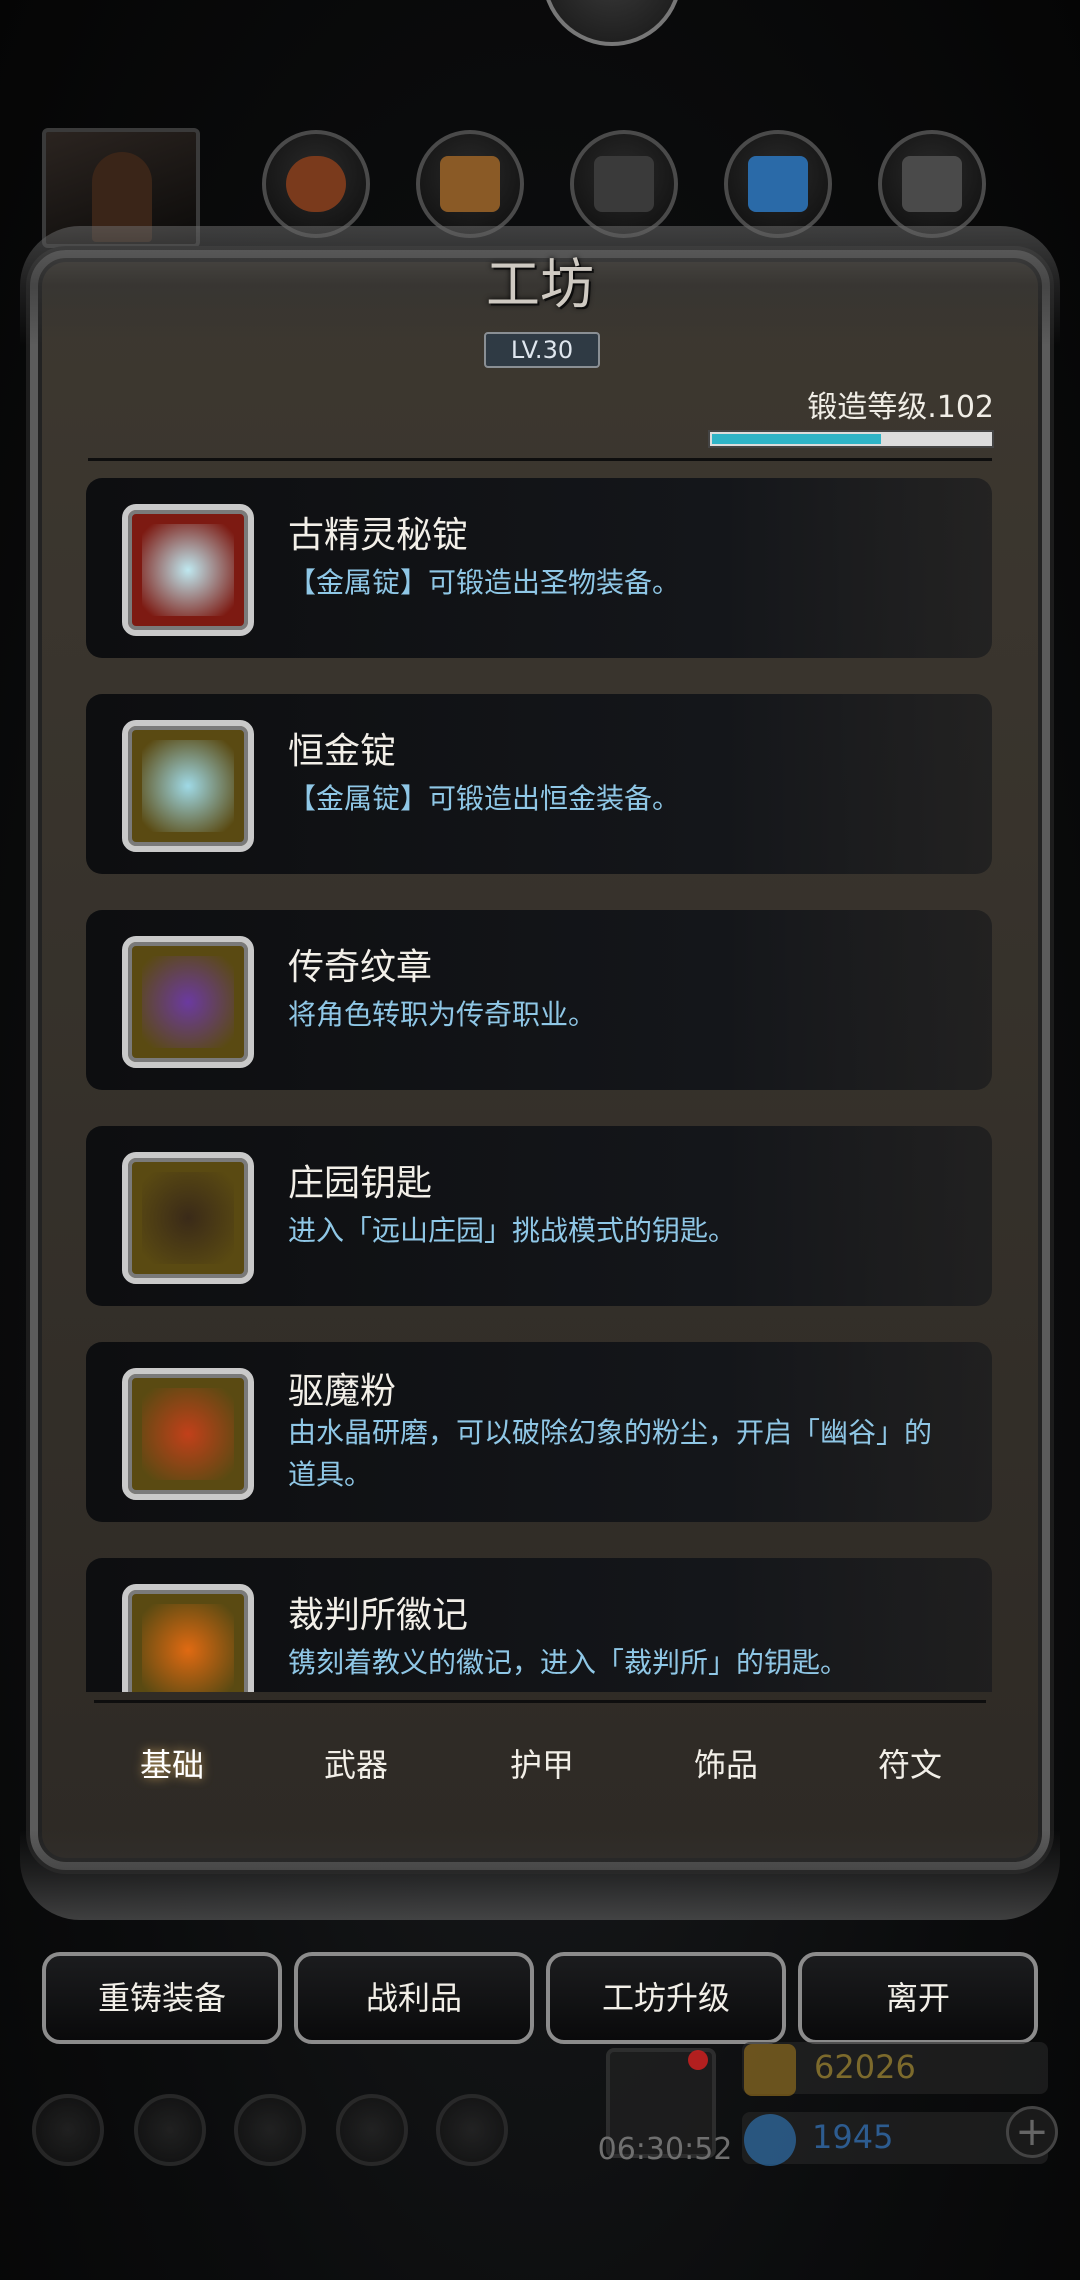 This screenshot has height=2280, width=1080. I want to click on item-desc: 进入「远山庄园」挑战模式的钥匙。, so click(512, 1230).